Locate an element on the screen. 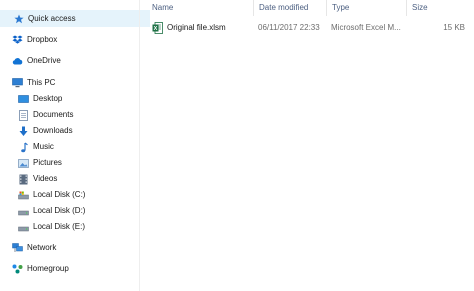  system-drive-icon is located at coordinates (23, 195).